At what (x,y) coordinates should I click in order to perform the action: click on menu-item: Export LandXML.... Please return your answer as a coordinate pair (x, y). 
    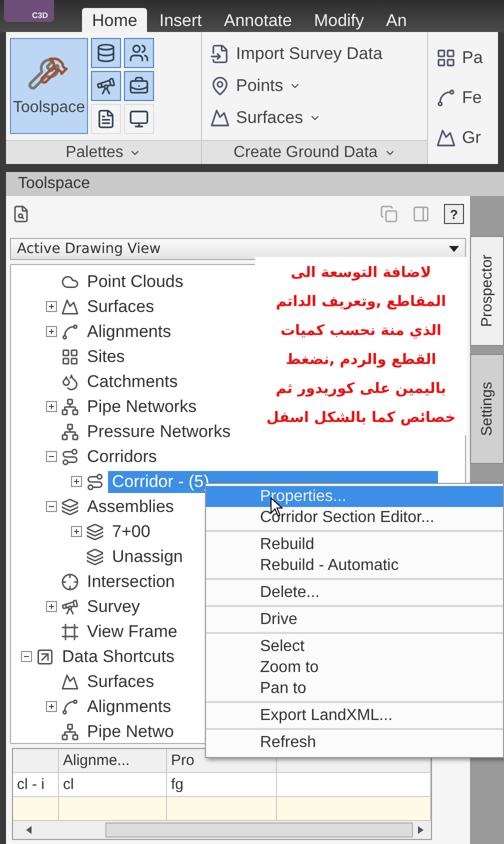
    Looking at the image, I should click on (354, 715).